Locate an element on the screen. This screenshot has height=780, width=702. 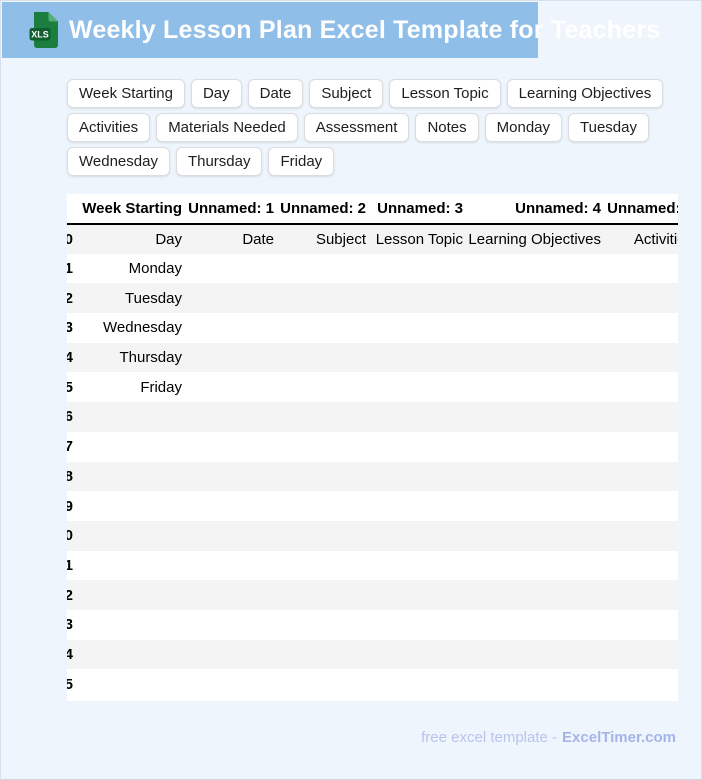
row-index-cell: 4 is located at coordinates (72, 358).